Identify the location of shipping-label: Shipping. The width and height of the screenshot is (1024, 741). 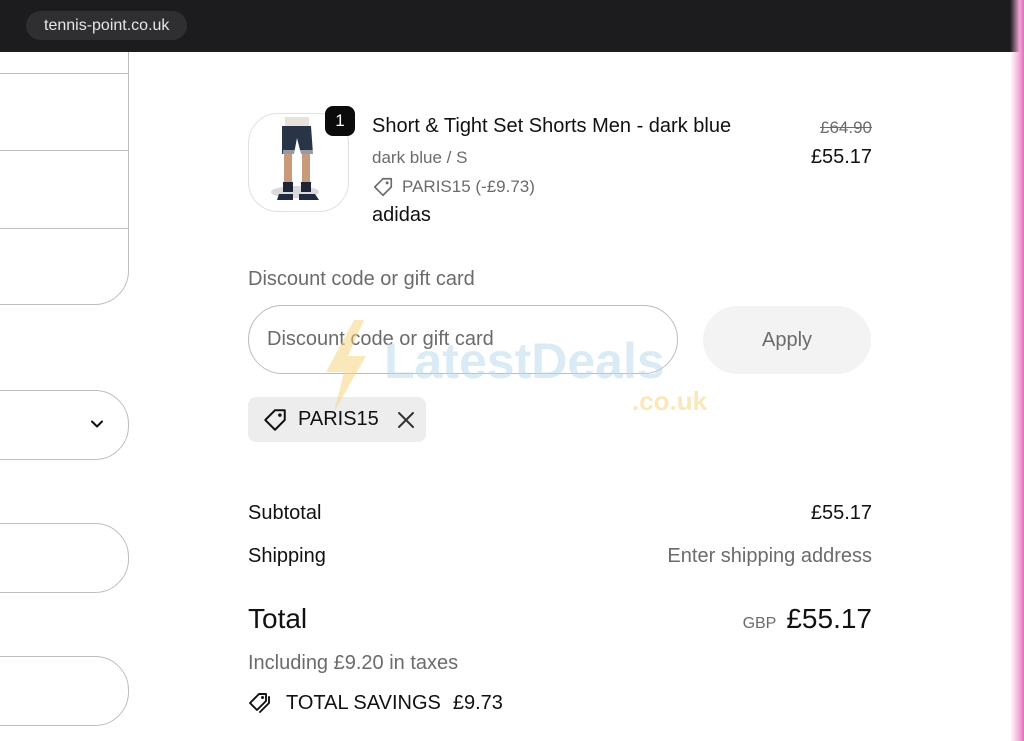
(287, 556).